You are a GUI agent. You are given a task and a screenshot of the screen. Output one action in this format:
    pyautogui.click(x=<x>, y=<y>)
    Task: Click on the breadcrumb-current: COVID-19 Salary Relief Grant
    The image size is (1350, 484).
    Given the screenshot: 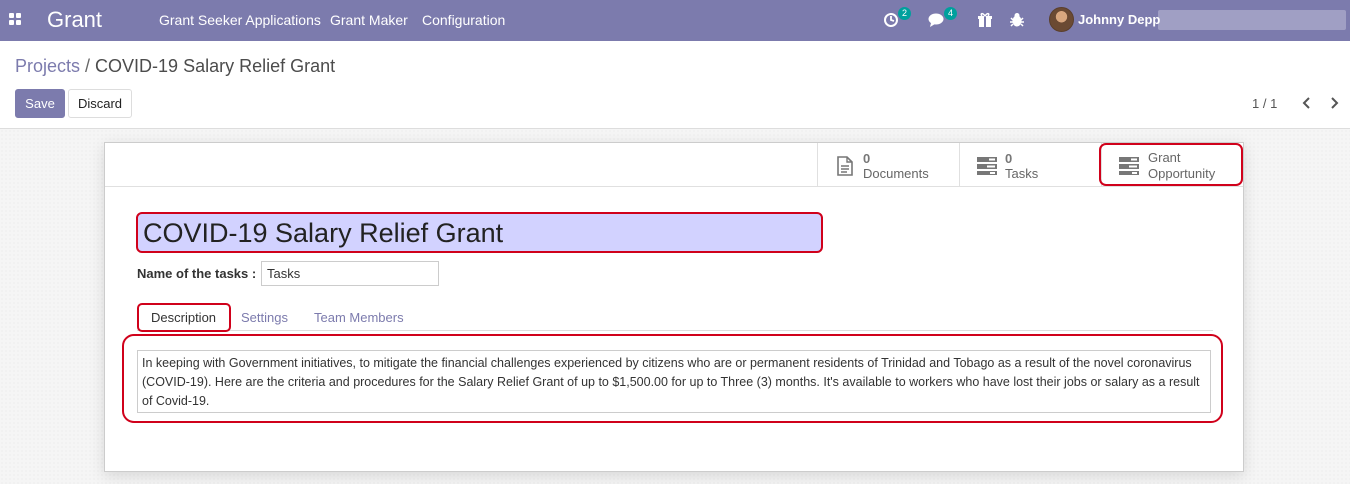 What is the action you would take?
    pyautogui.click(x=215, y=66)
    